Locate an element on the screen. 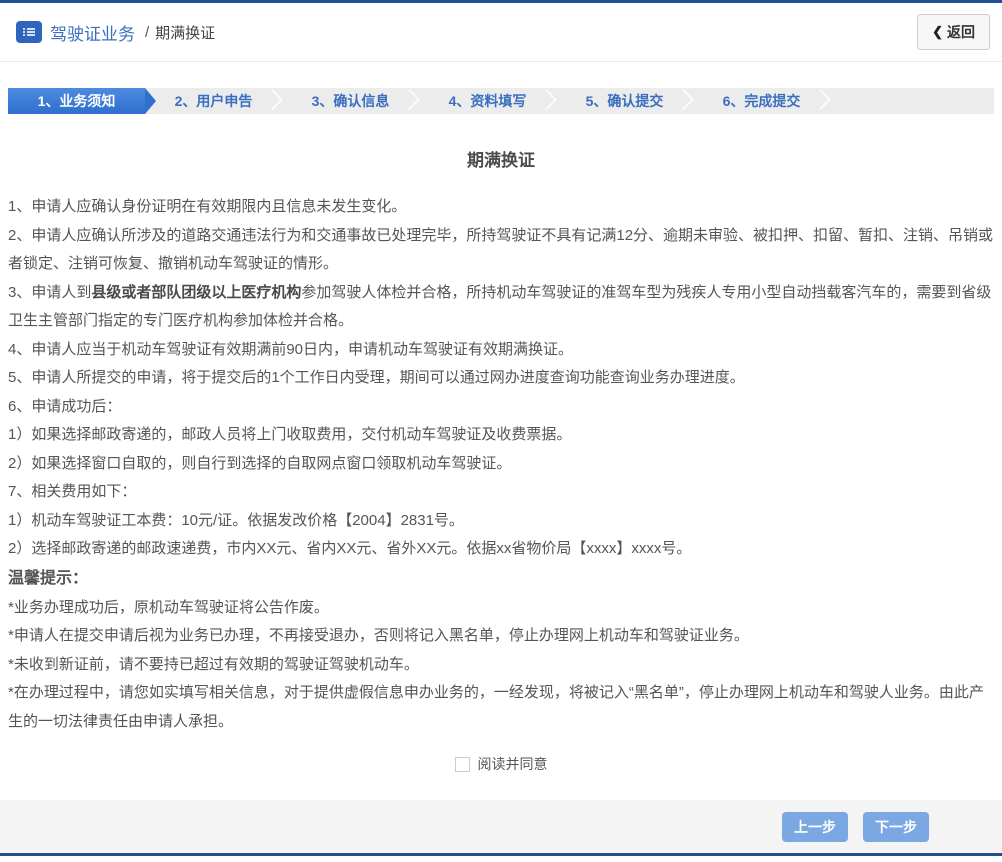 The image size is (1002, 862). notice-text: 2）如果选择窗口自取的，则自行到选择的自取网点窗口领取机动车驾驶证。 is located at coordinates (260, 463).